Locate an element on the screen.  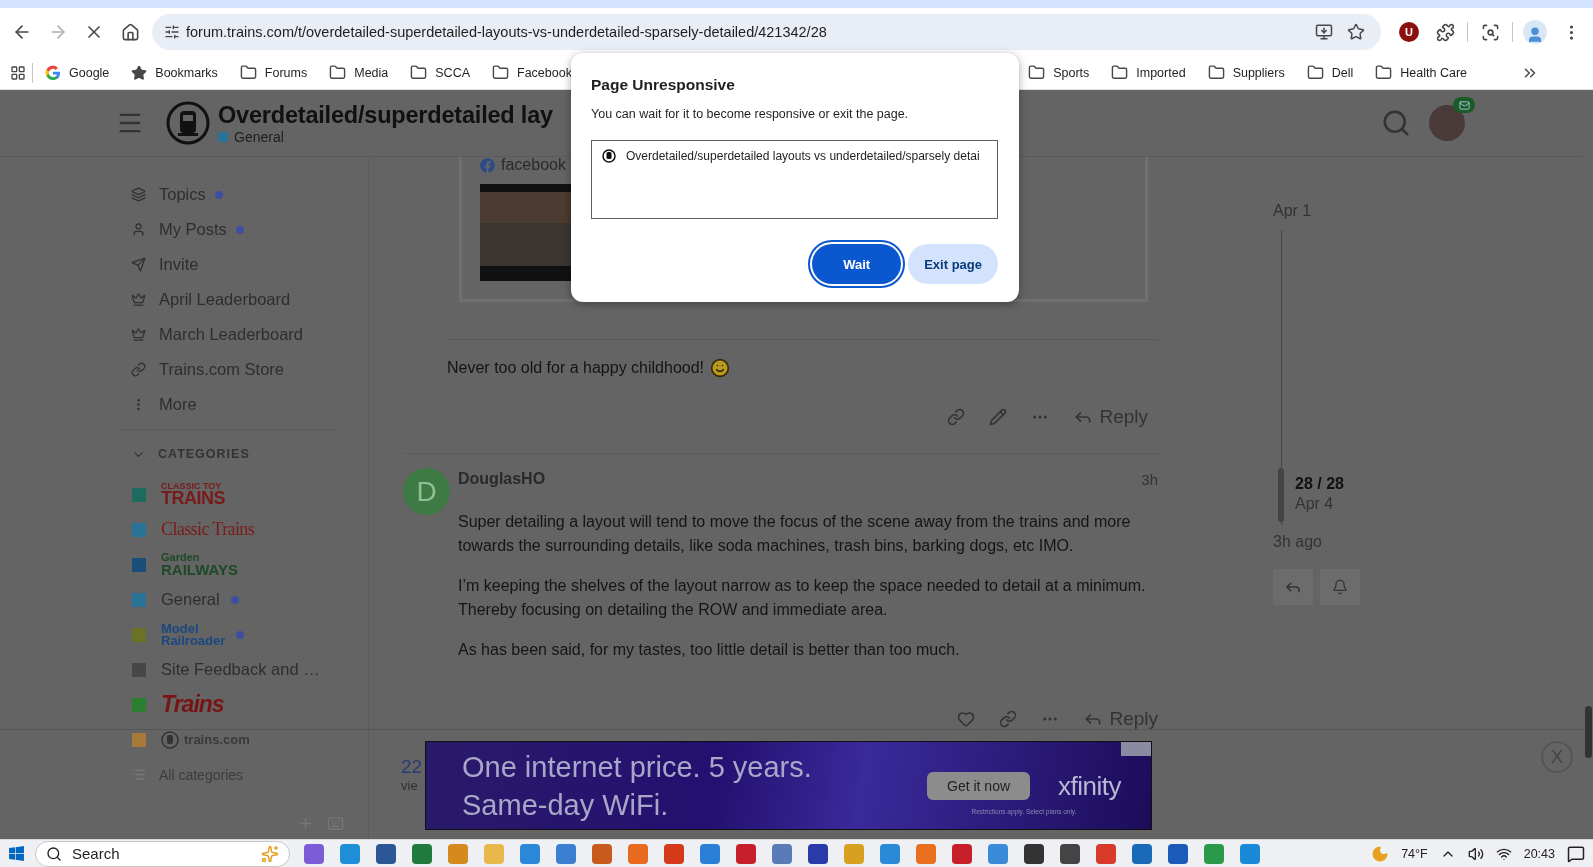
heart-icon is located at coordinates (966, 719).